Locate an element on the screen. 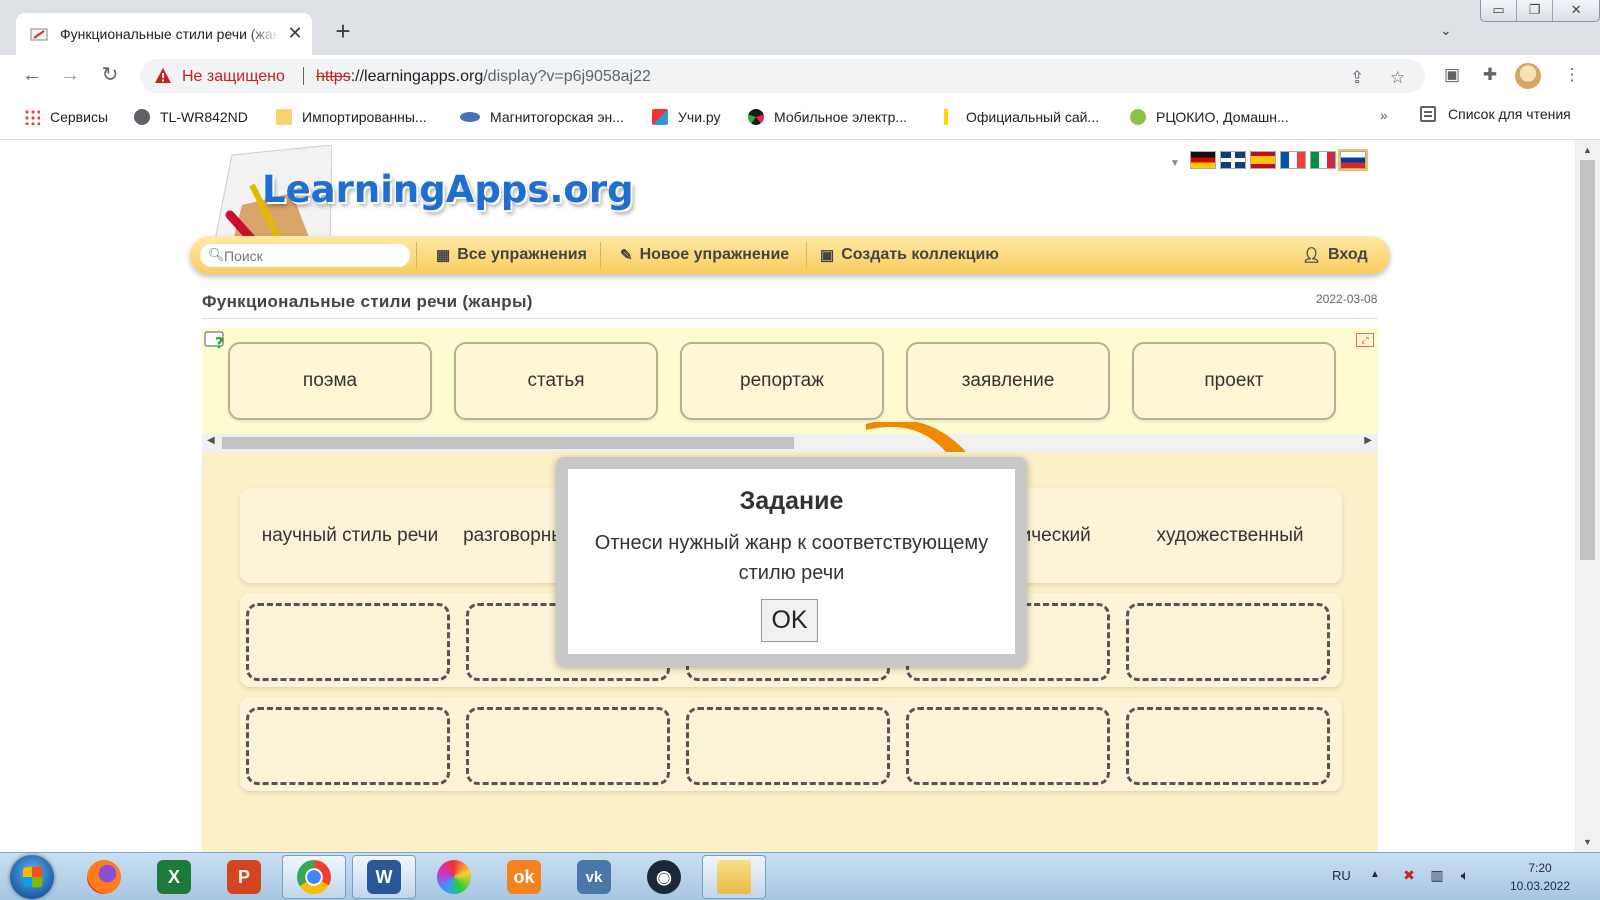 Image resolution: width=1600 pixels, height=900 pixels. powerpoint-icon: P is located at coordinates (244, 877).